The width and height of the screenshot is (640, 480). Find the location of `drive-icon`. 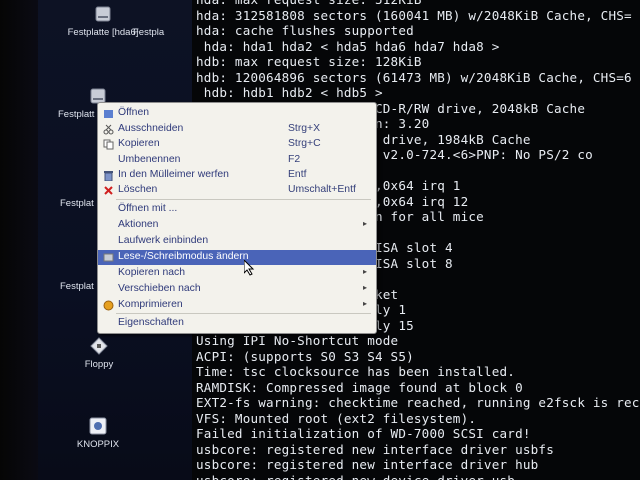

drive-icon is located at coordinates (108, 257).